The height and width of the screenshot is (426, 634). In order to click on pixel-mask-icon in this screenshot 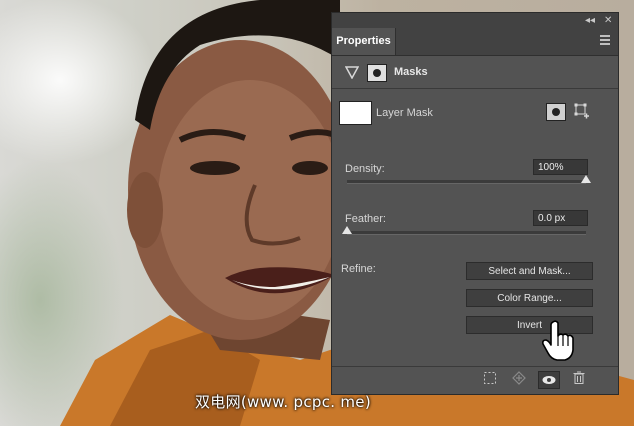, I will do `click(377, 73)`.